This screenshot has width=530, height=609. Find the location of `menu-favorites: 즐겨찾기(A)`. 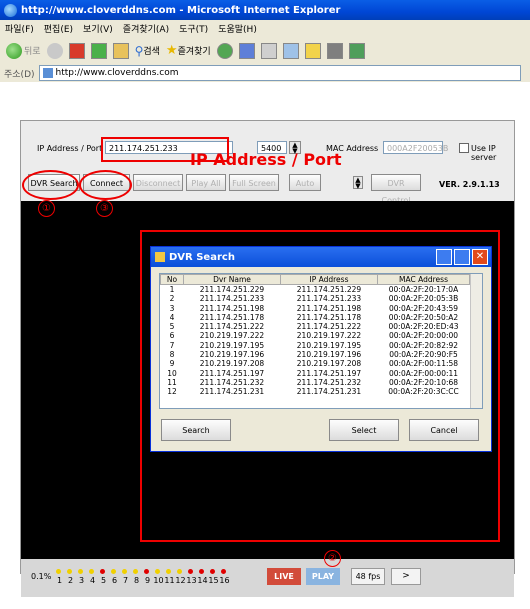

menu-favorites: 즐겨찾기(A) is located at coordinates (146, 28).